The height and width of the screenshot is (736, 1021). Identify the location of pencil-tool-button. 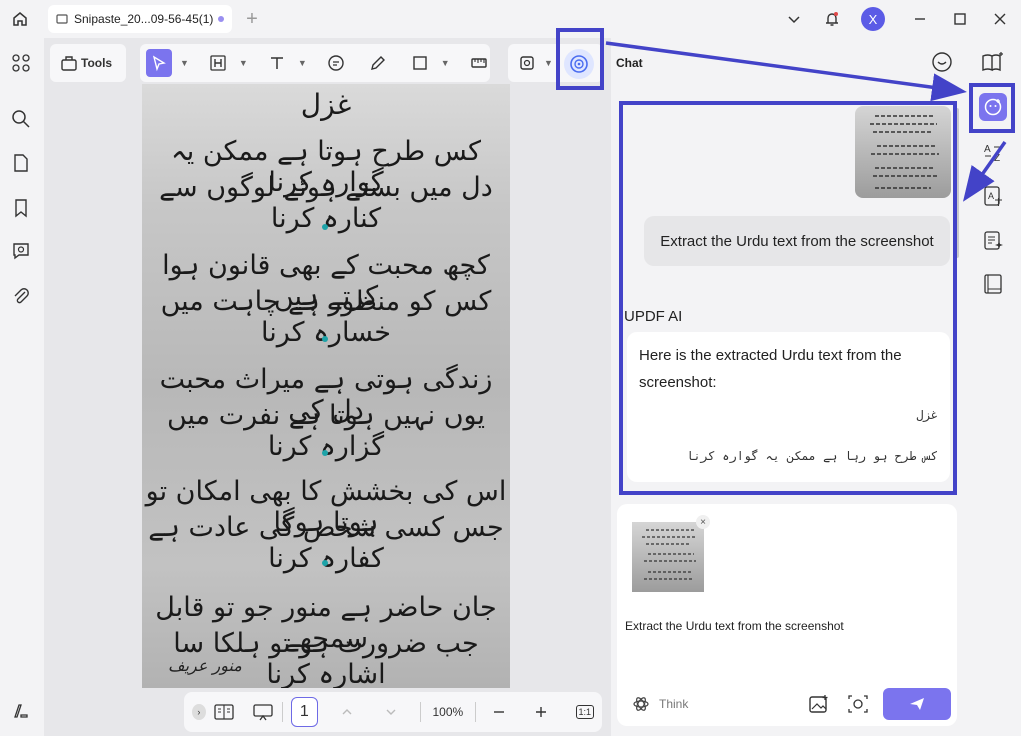
(378, 63).